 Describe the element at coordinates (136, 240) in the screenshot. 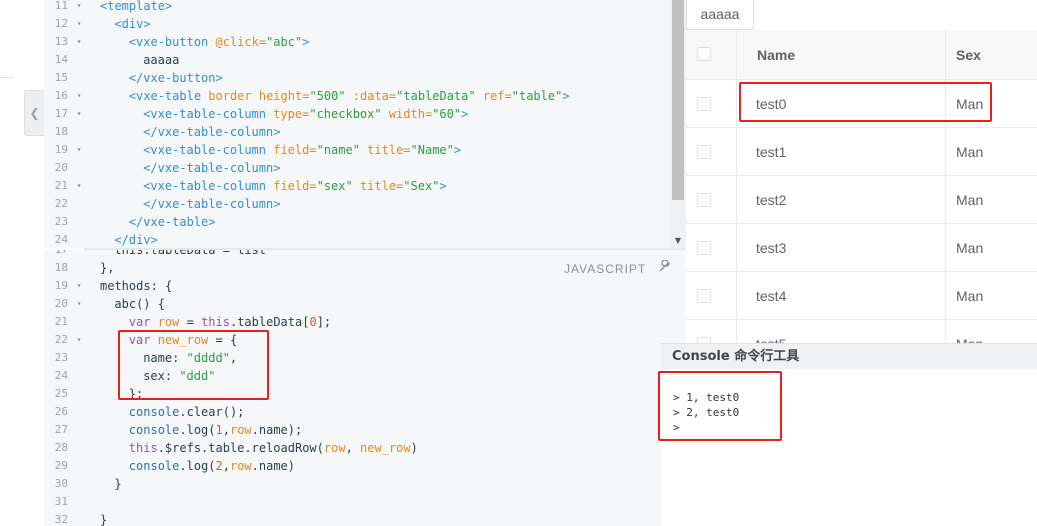

I see `code-text: </div>` at that location.